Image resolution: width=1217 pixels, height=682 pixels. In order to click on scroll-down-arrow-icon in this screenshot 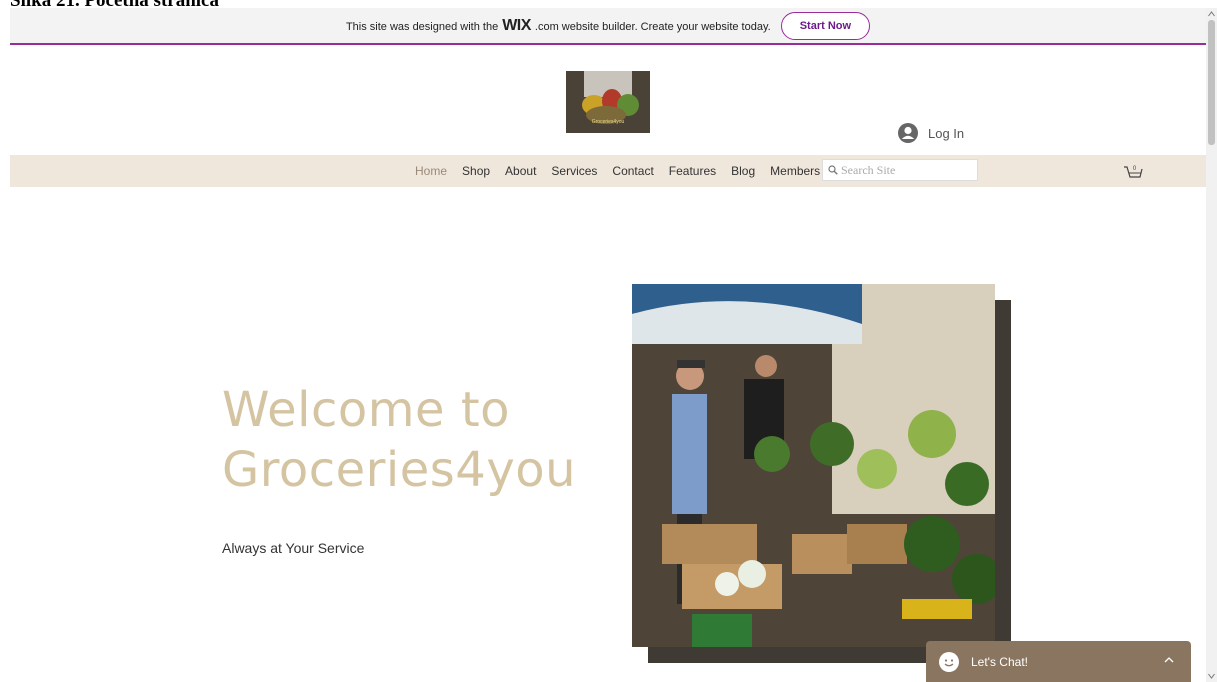, I will do `click(1211, 676)`.